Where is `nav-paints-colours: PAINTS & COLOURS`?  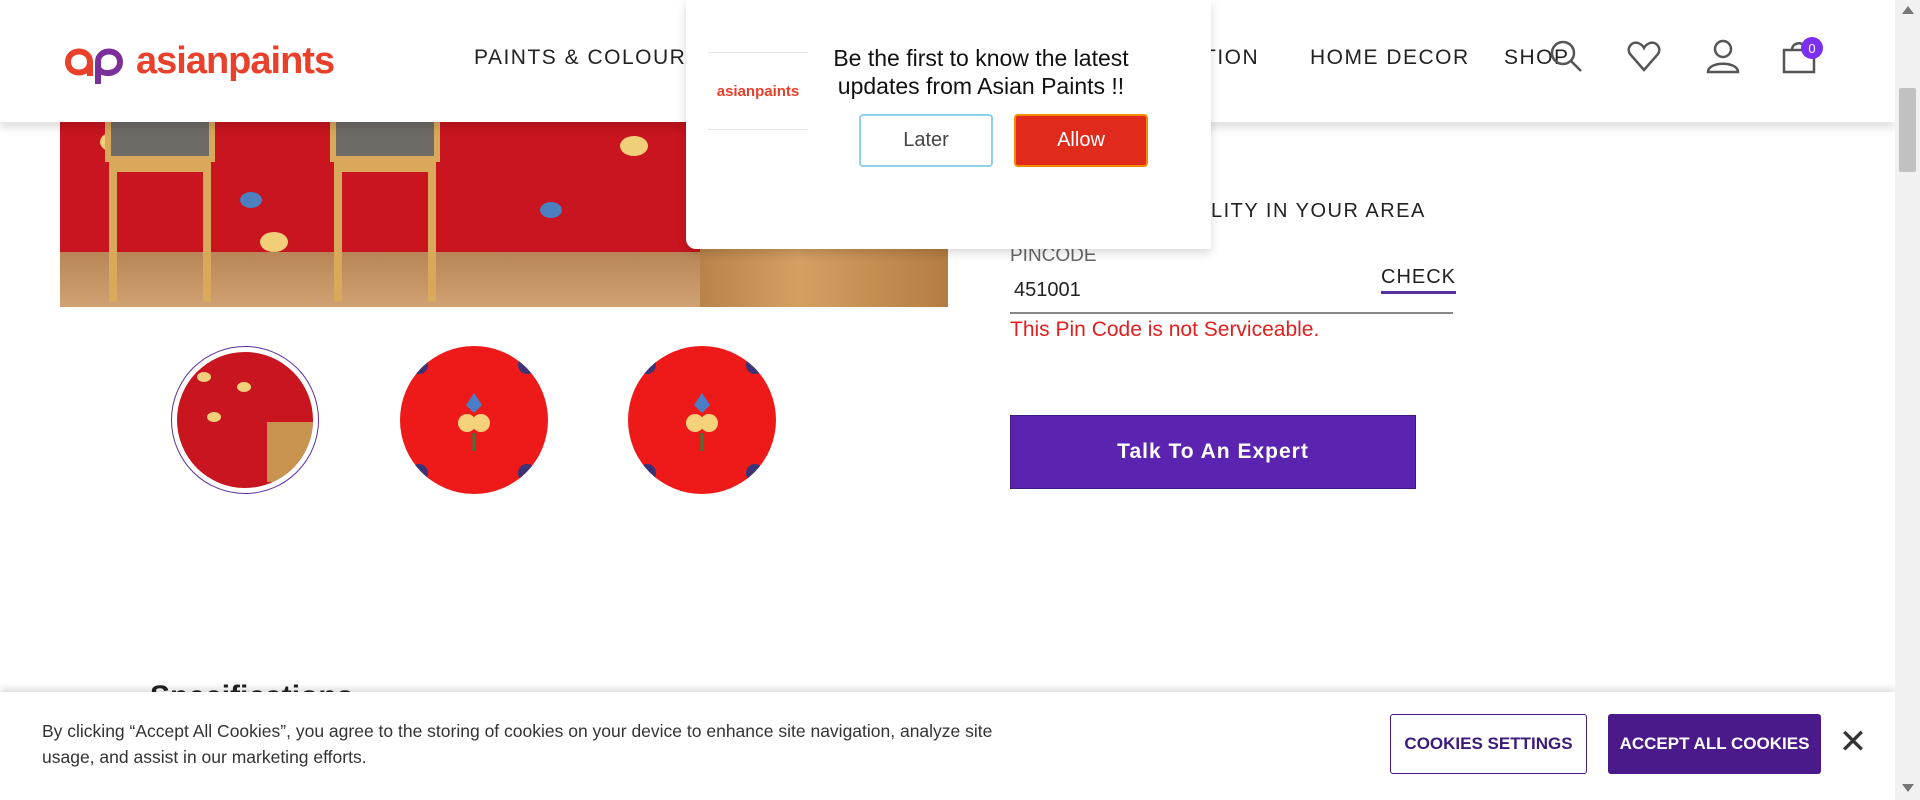
nav-paints-colours: PAINTS & COLOURS is located at coordinates (588, 58).